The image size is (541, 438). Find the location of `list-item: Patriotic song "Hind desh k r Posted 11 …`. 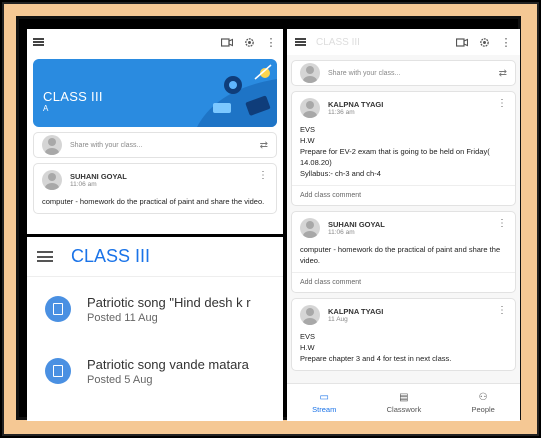

list-item: Patriotic song "Hind desh k r Posted 11 … is located at coordinates (155, 309).